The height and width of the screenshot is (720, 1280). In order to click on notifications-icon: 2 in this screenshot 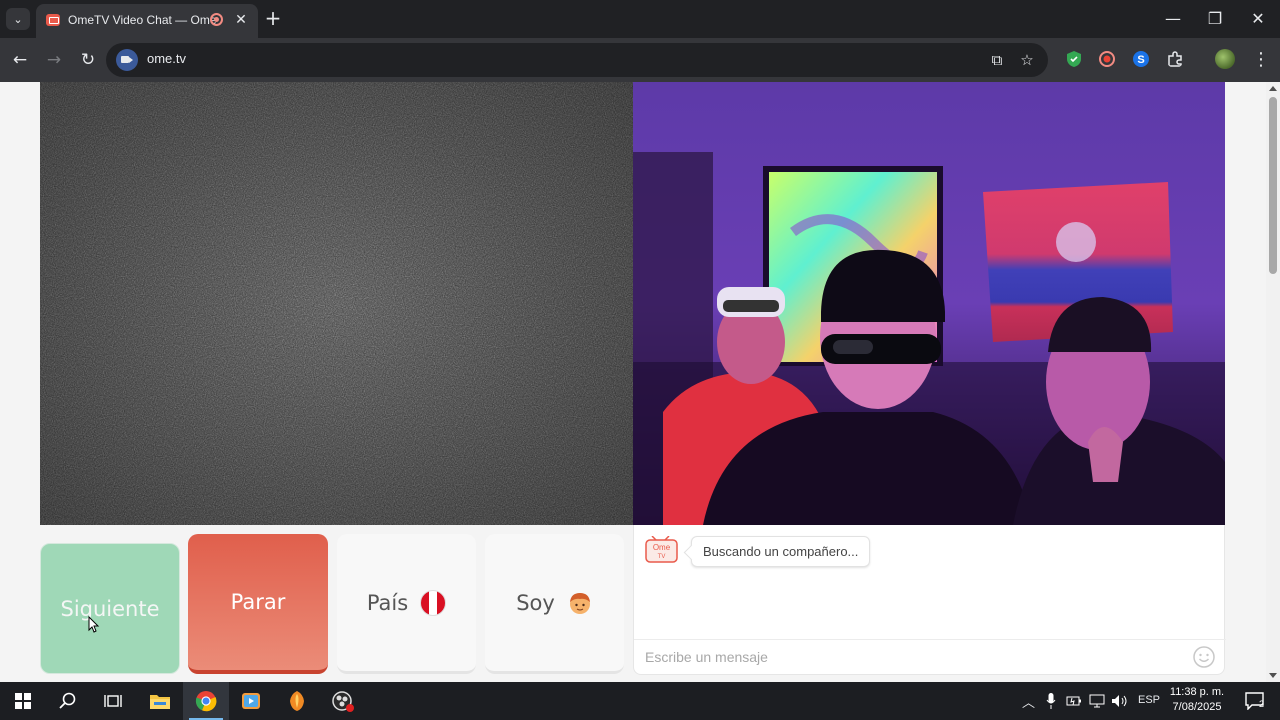, I will do `click(1255, 701)`.